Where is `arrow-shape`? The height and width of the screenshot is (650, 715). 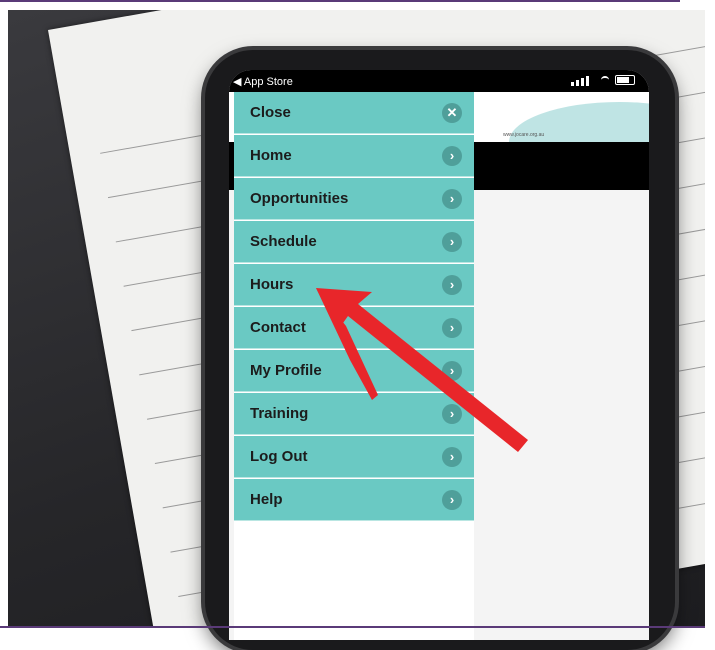
arrow-shape is located at coordinates (422, 370).